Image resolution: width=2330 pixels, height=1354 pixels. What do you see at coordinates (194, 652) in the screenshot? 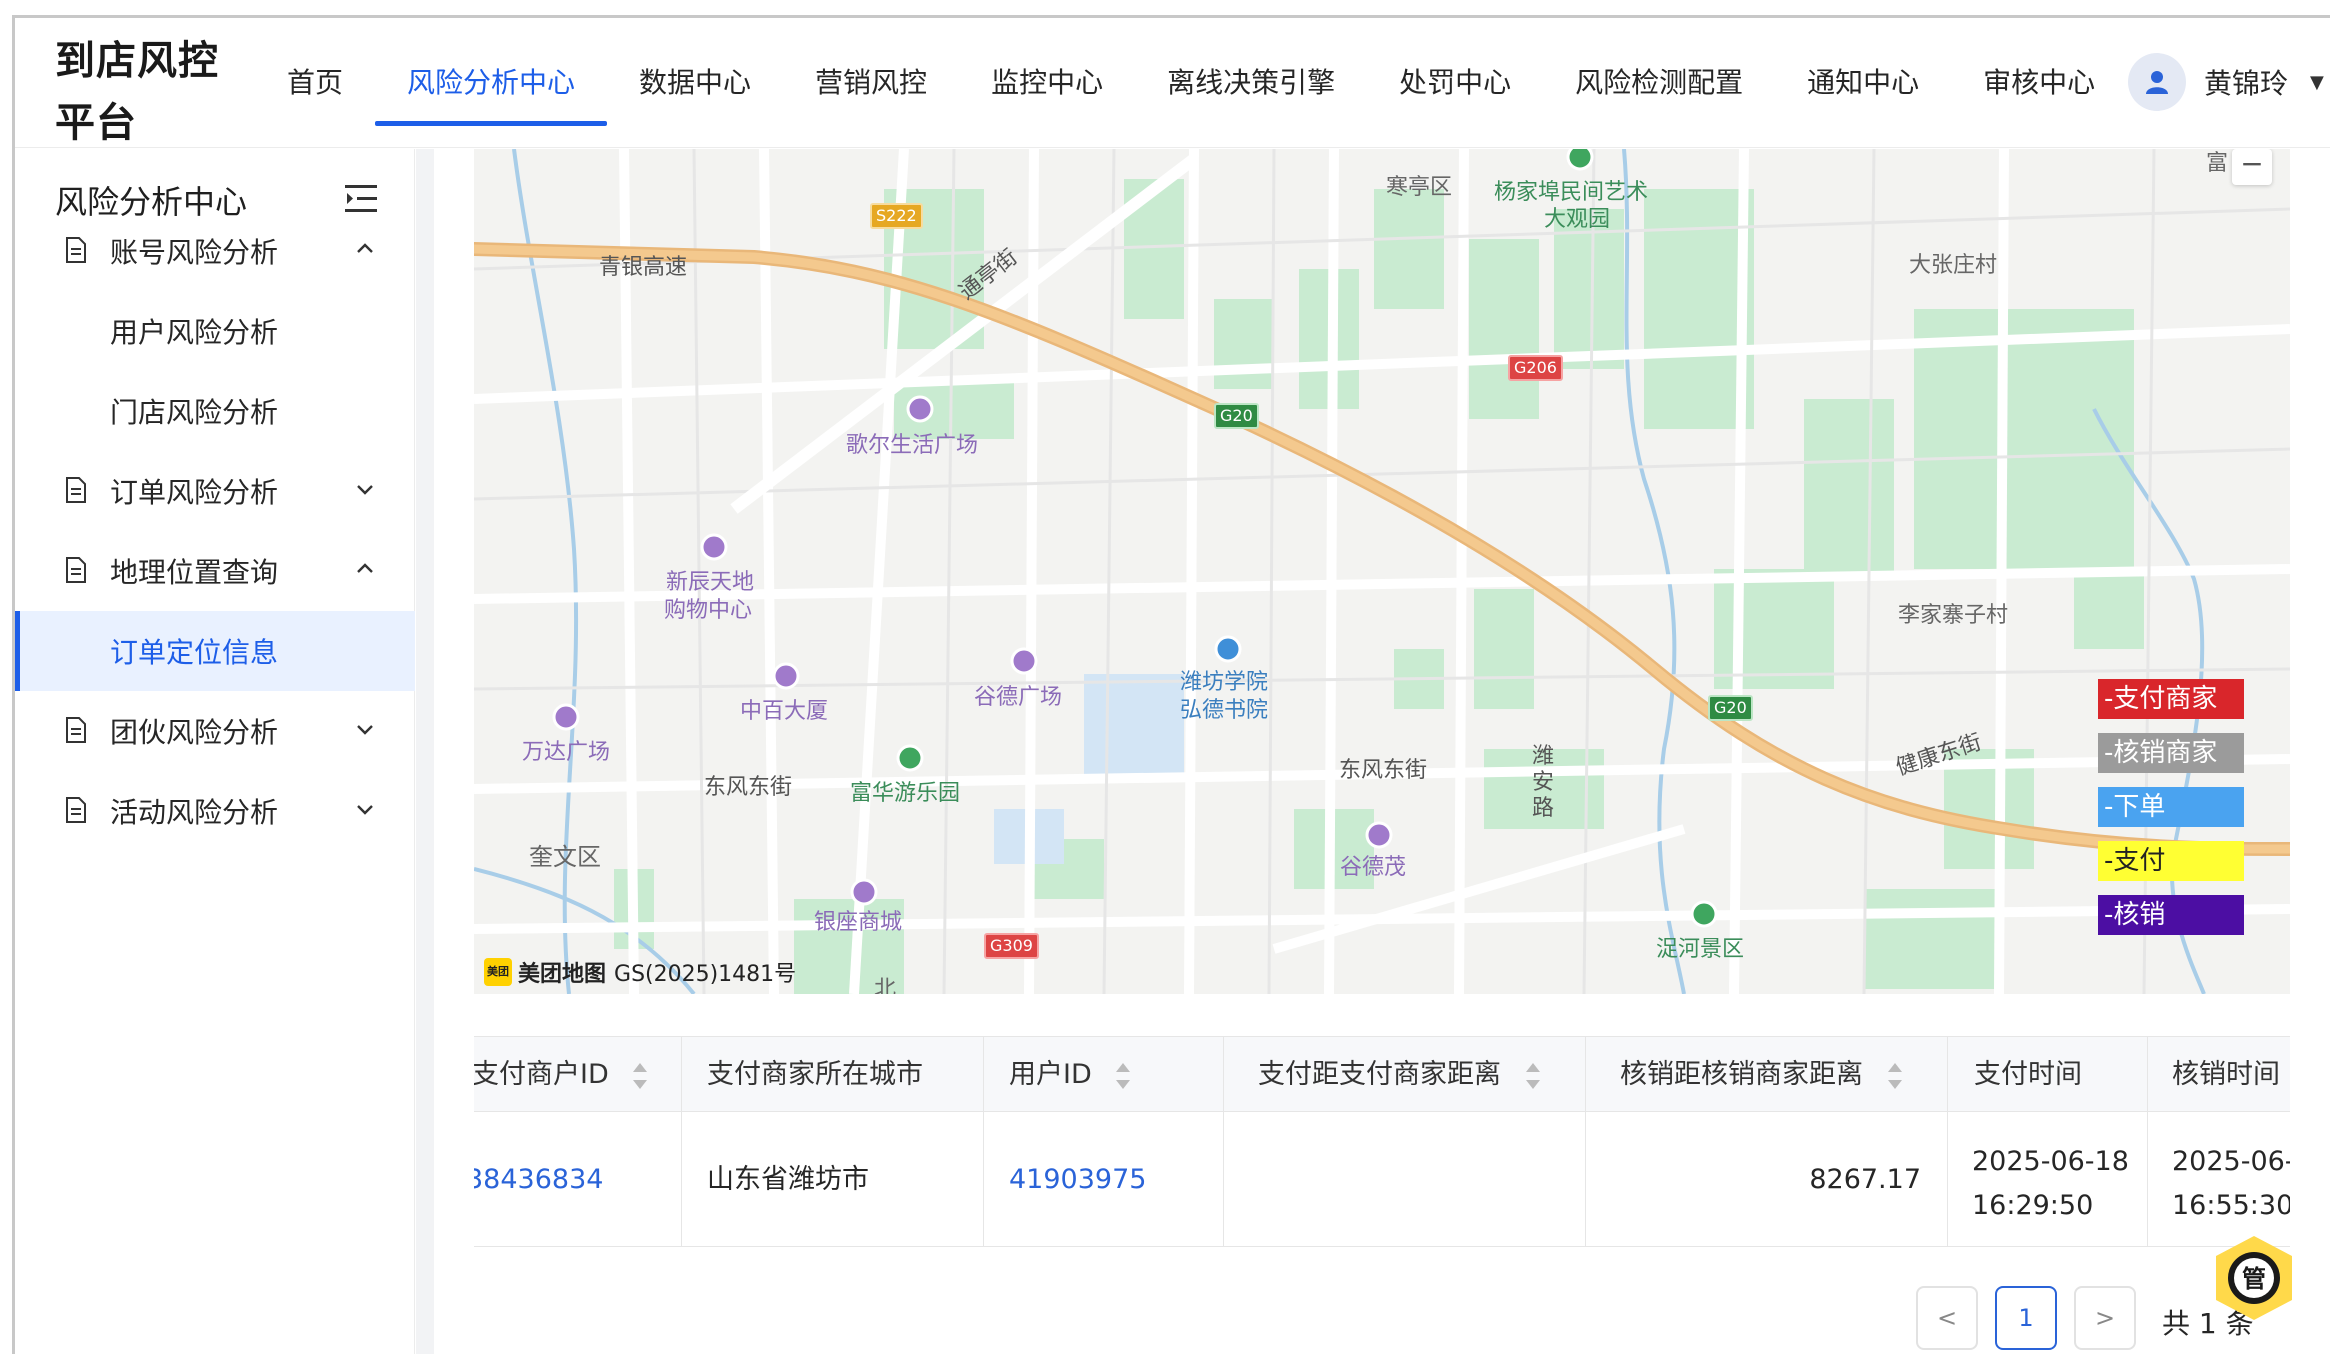
I see `sidebar-item-label: 订单定位信息` at bounding box center [194, 652].